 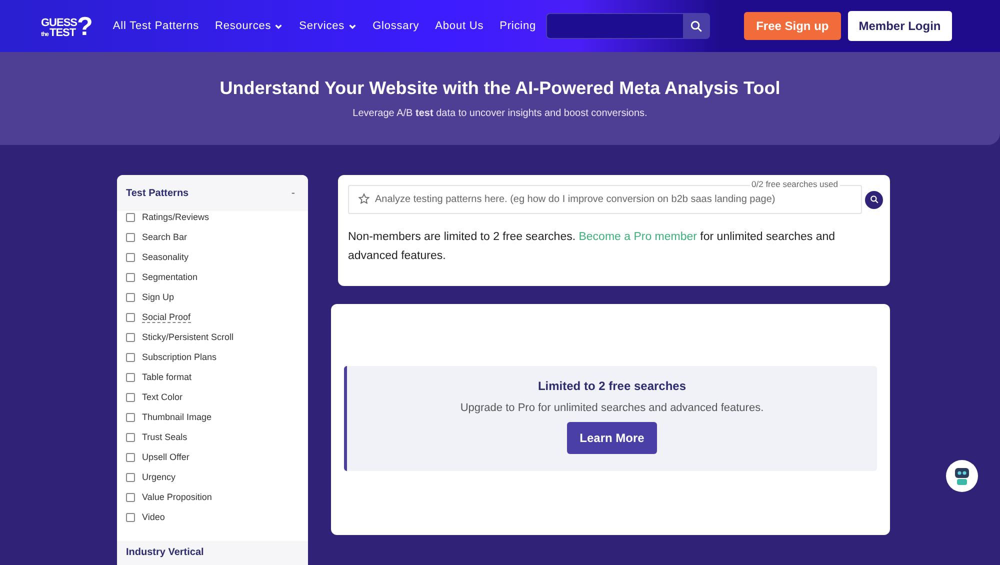 What do you see at coordinates (162, 397) in the screenshot?
I see `filter-label: Text Color` at bounding box center [162, 397].